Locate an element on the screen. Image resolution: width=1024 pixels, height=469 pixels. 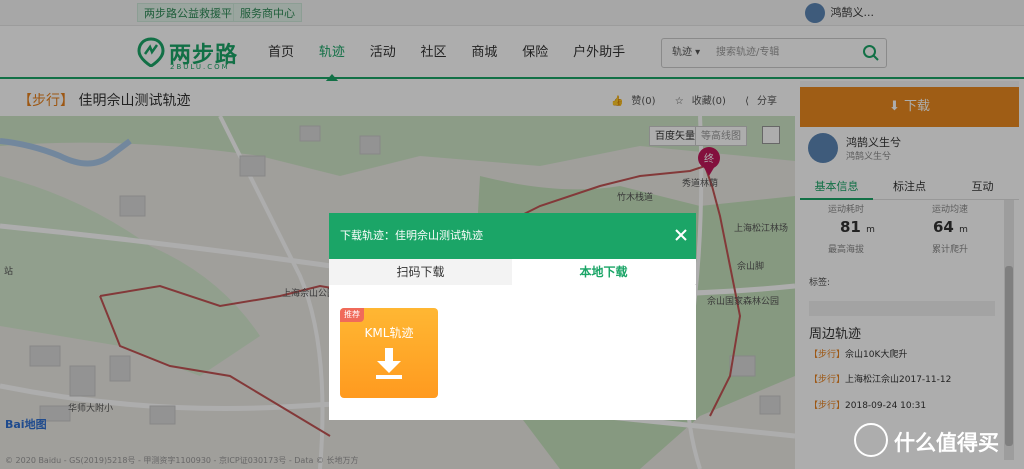
tab-local-download: 本地下载 is located at coordinates (603, 272).